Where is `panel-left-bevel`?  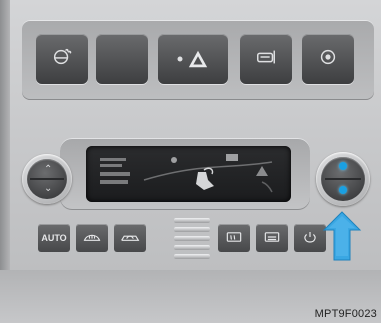 panel-left-bevel is located at coordinates (5, 150).